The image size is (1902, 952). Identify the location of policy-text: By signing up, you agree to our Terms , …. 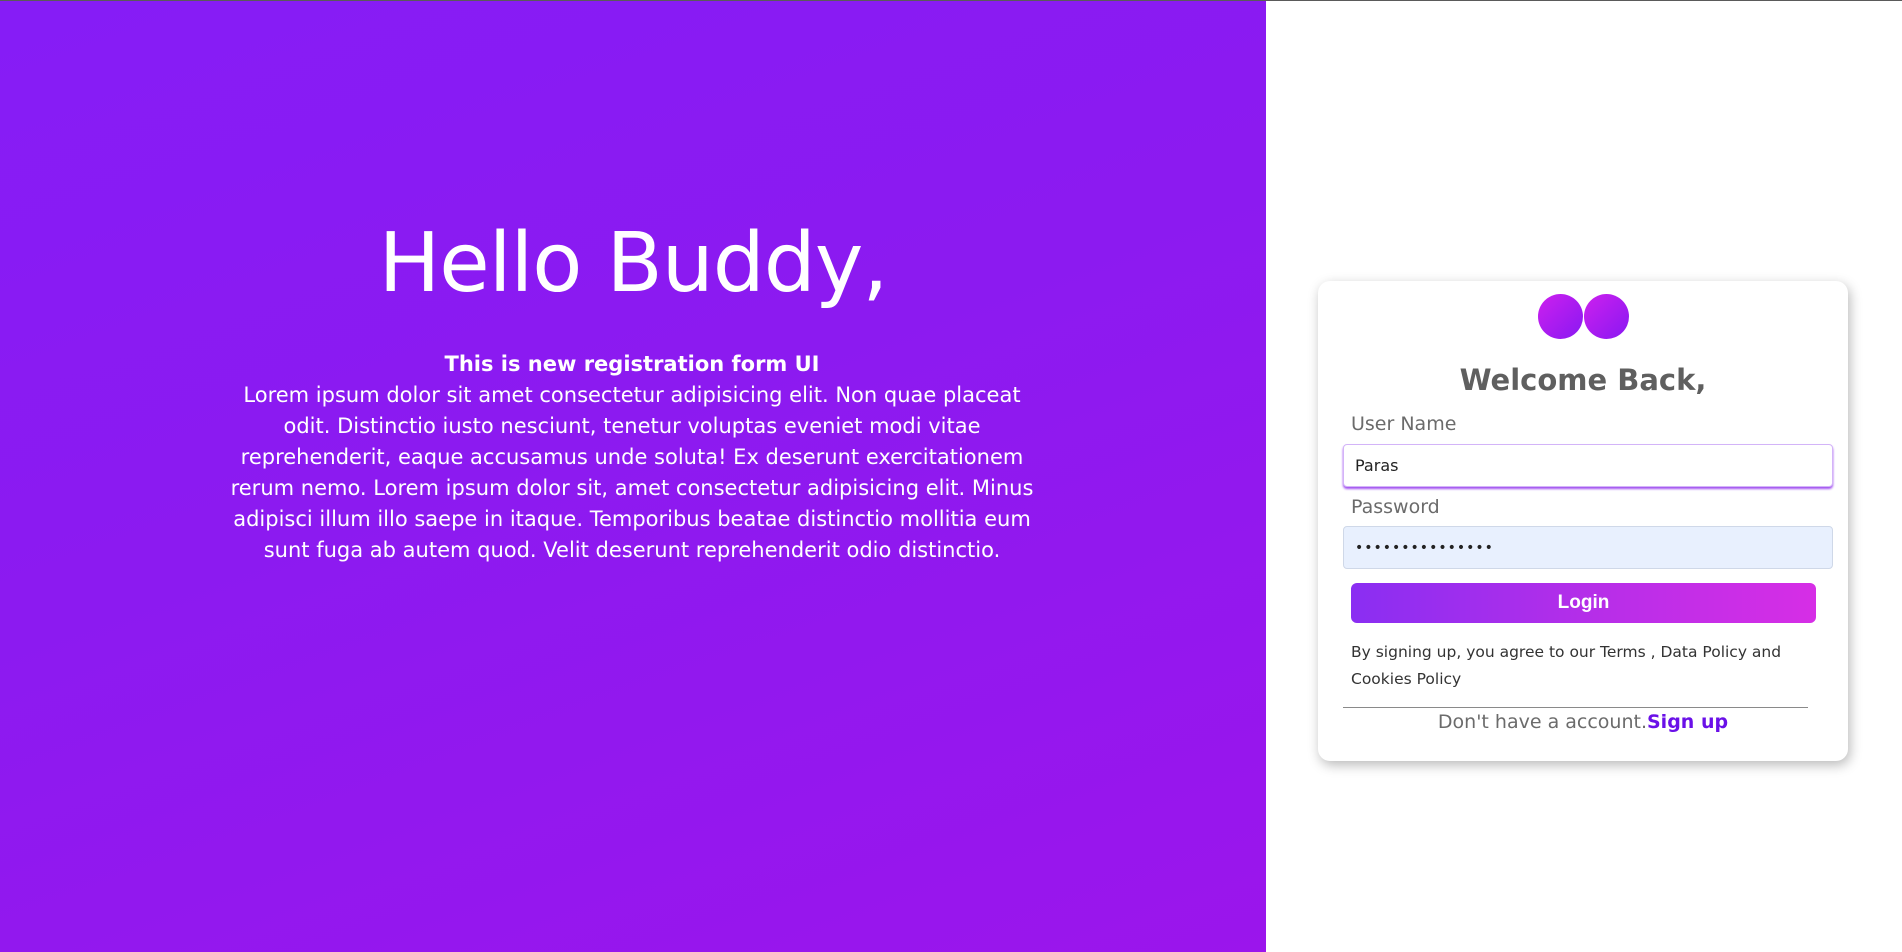
(1566, 665).